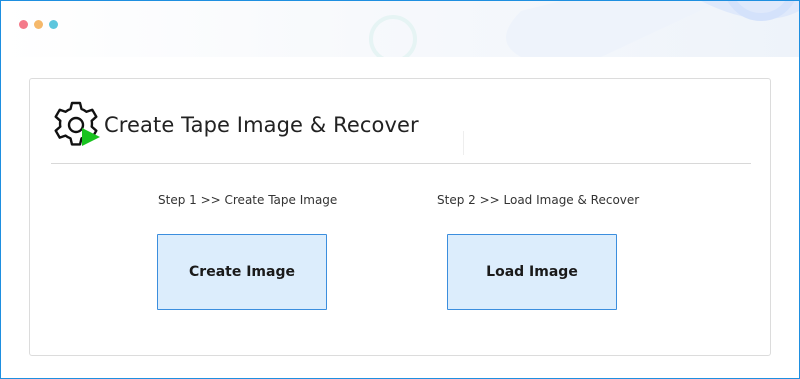 The height and width of the screenshot is (379, 800). I want to click on maximize-dot, so click(53, 24).